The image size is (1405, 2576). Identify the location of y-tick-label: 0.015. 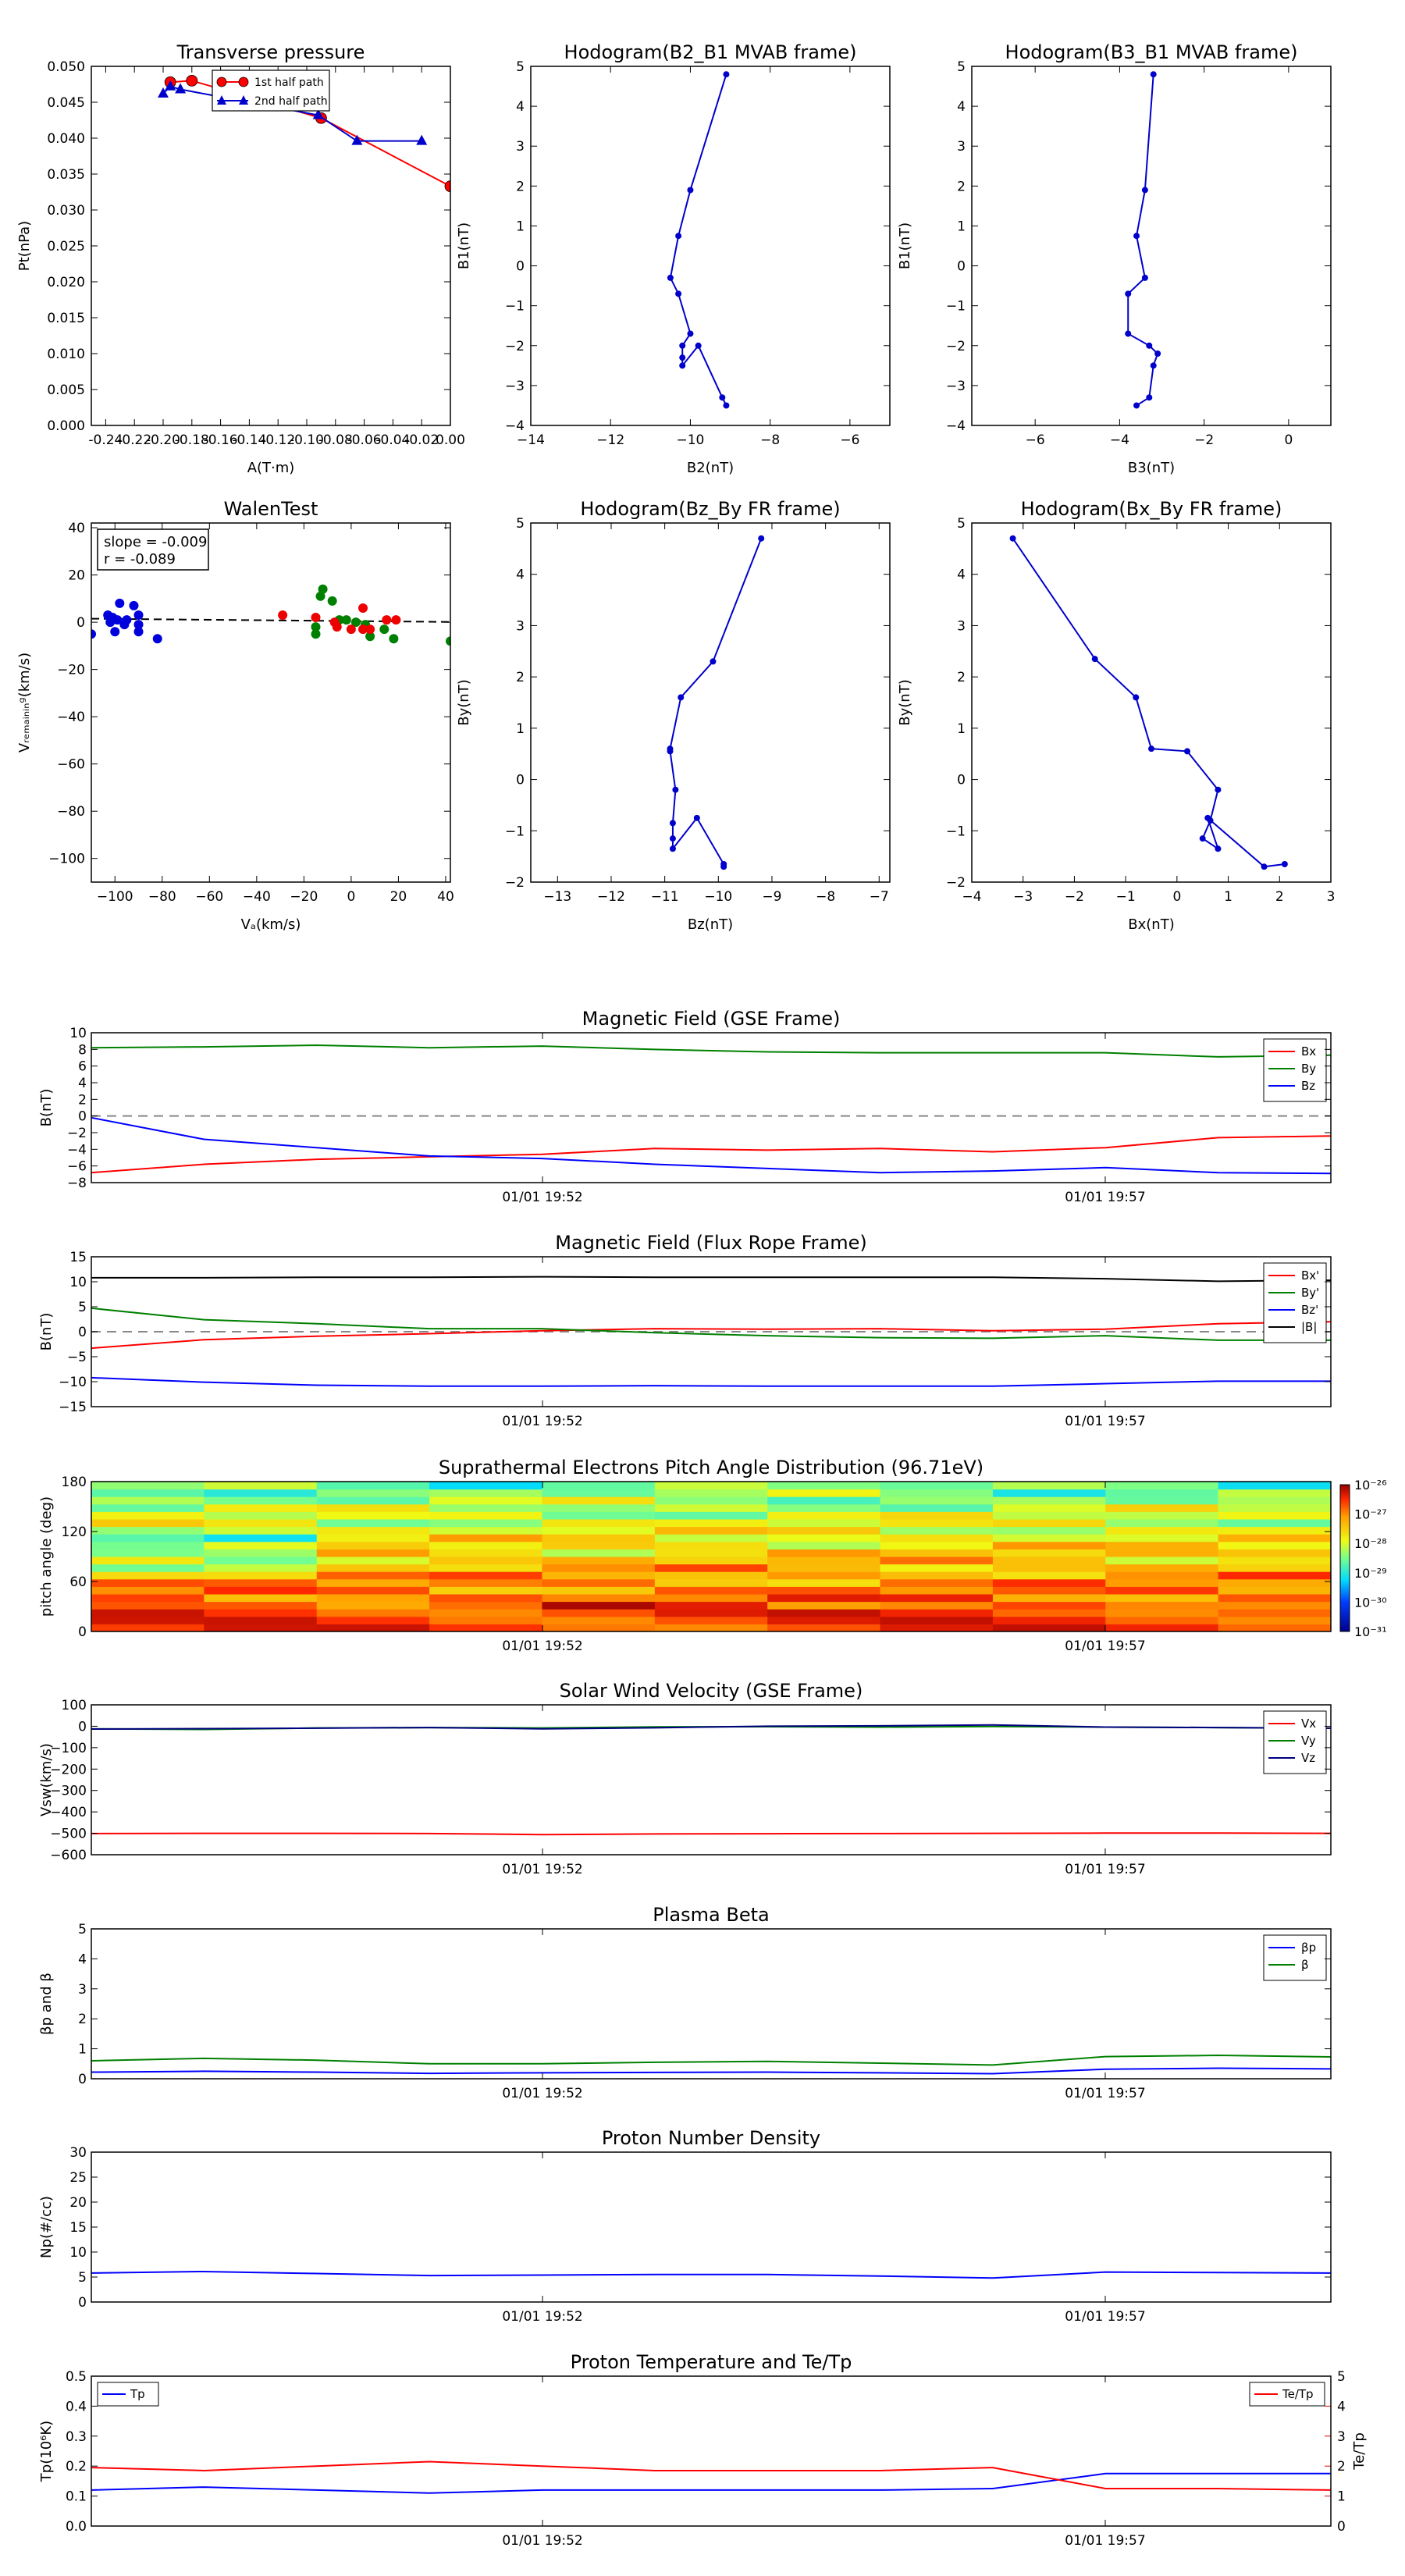
(66, 318).